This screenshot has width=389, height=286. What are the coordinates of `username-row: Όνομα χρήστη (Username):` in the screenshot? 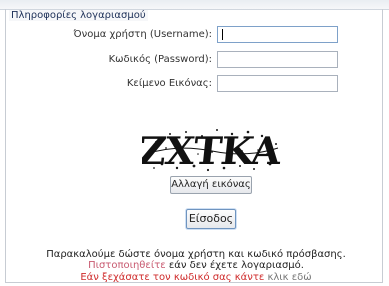 It's located at (194, 35).